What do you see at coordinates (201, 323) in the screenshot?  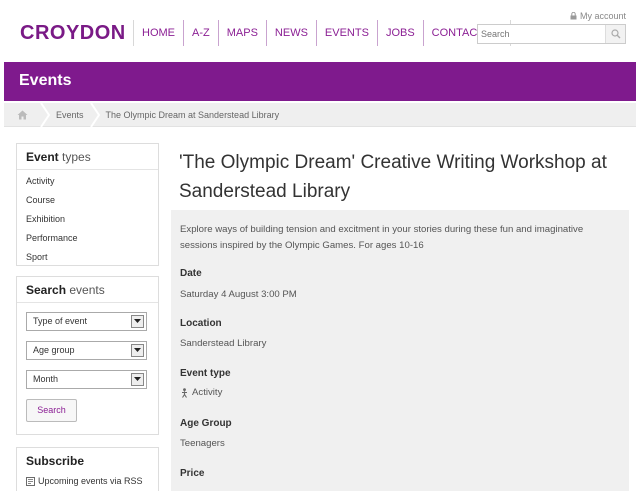 I see `location-label: Location` at bounding box center [201, 323].